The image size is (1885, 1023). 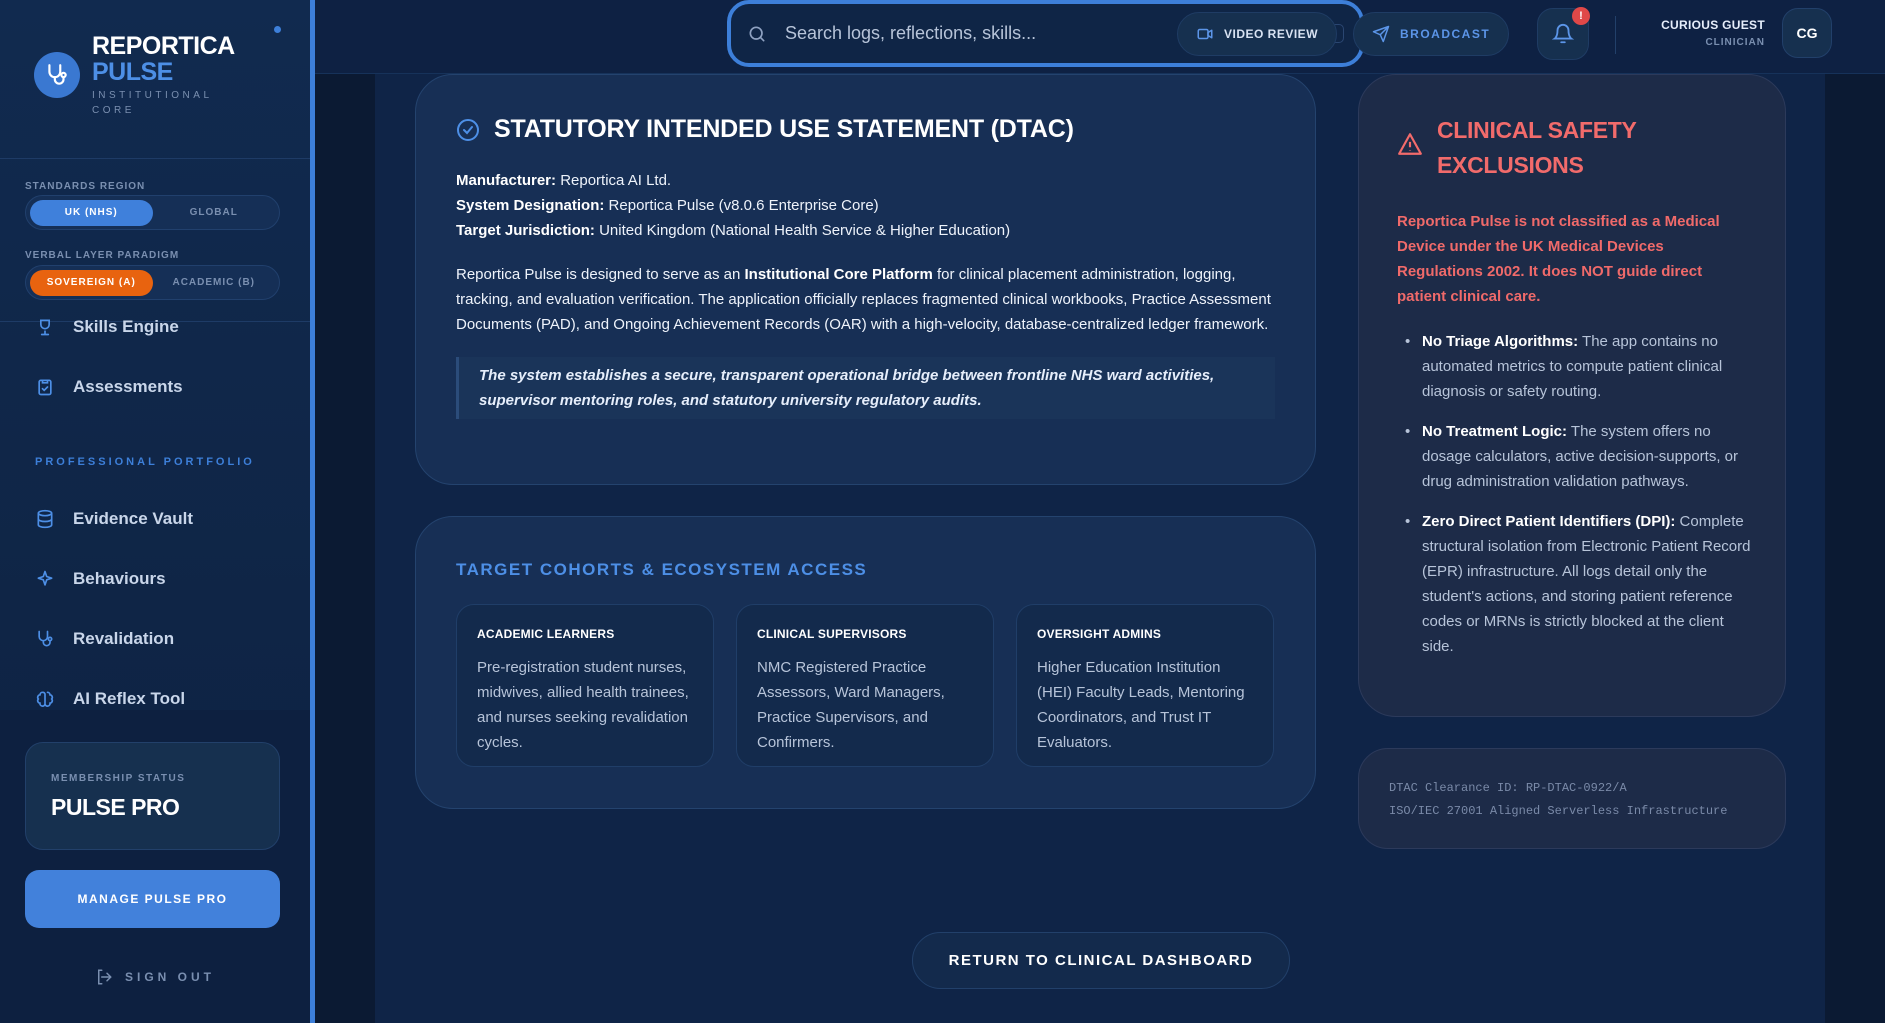 I want to click on membership-label: MEMBERSHIP STATUS, so click(x=118, y=778).